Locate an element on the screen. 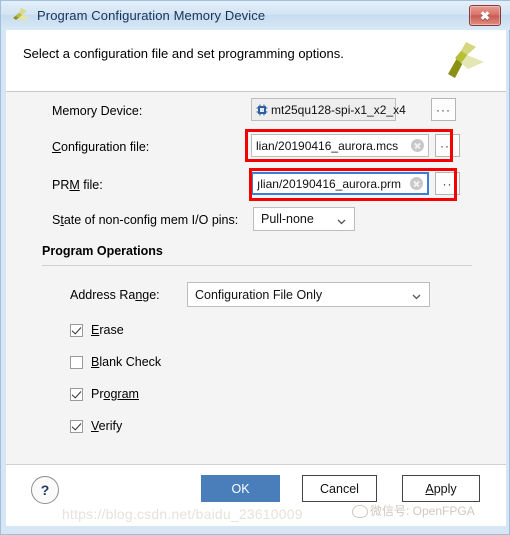 The height and width of the screenshot is (535, 510). question-mark-icon: ? is located at coordinates (45, 490).